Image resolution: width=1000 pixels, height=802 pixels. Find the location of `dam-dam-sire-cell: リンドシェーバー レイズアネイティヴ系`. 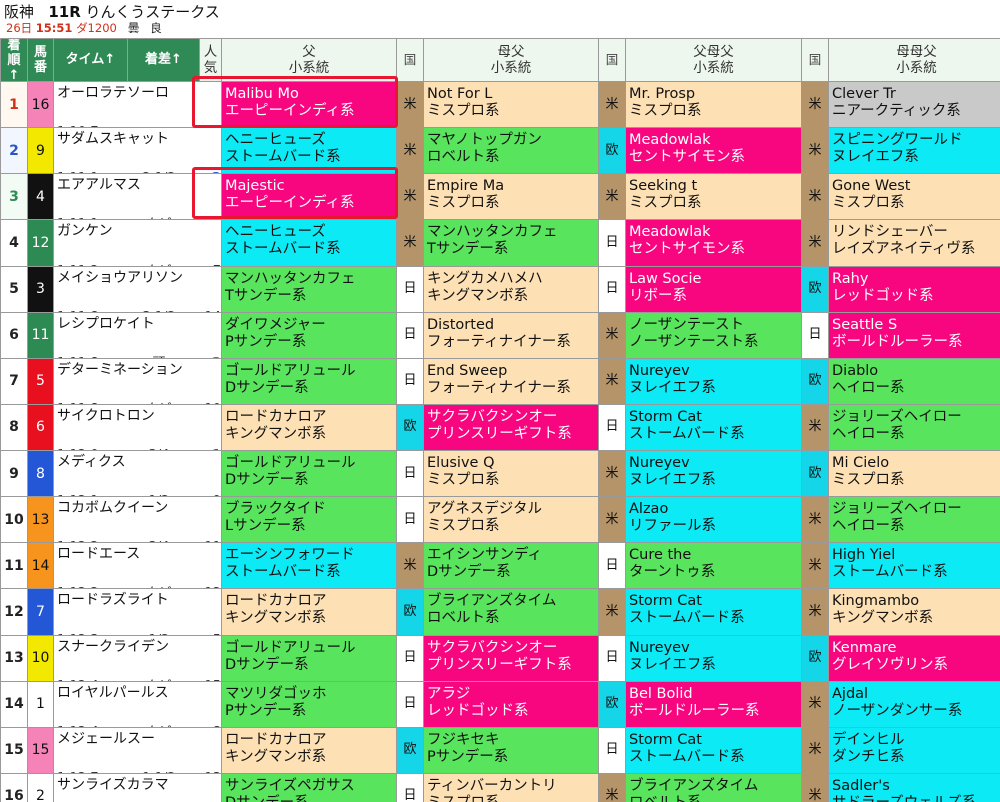

dam-dam-sire-cell: リンドシェーバー レイズアネイティヴ系 is located at coordinates (914, 243).